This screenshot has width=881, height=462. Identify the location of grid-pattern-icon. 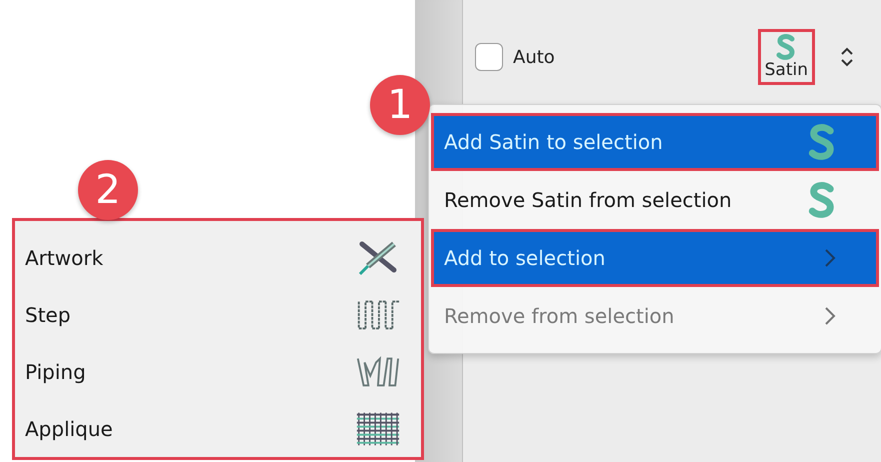
(378, 428).